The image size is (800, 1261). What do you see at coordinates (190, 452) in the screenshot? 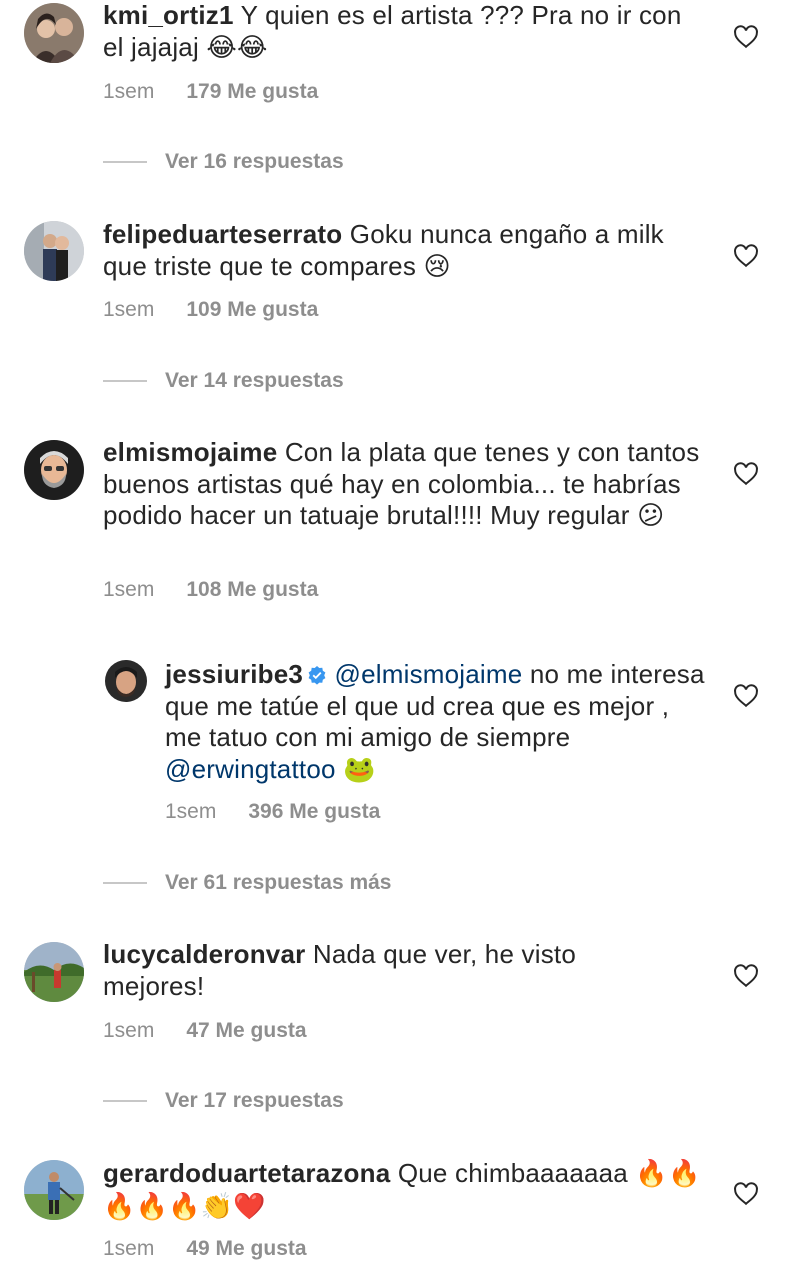
I see `comment-username: elmismojaime` at bounding box center [190, 452].